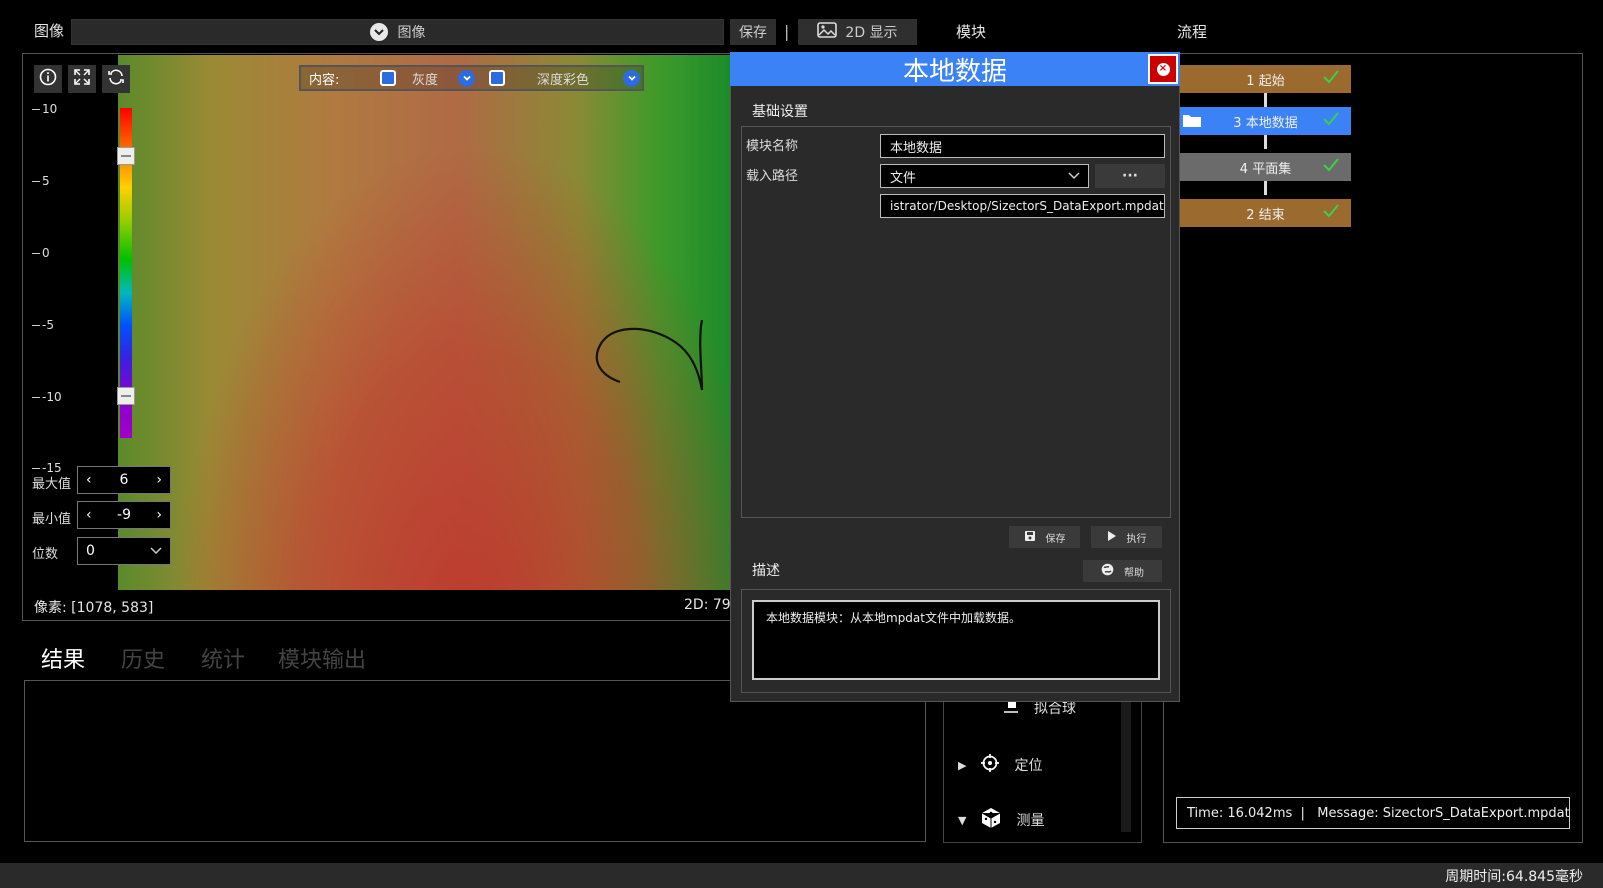 Image resolution: width=1603 pixels, height=888 pixels. Describe the element at coordinates (1044, 537) in the screenshot. I see `dialog-save-button: 保存` at that location.